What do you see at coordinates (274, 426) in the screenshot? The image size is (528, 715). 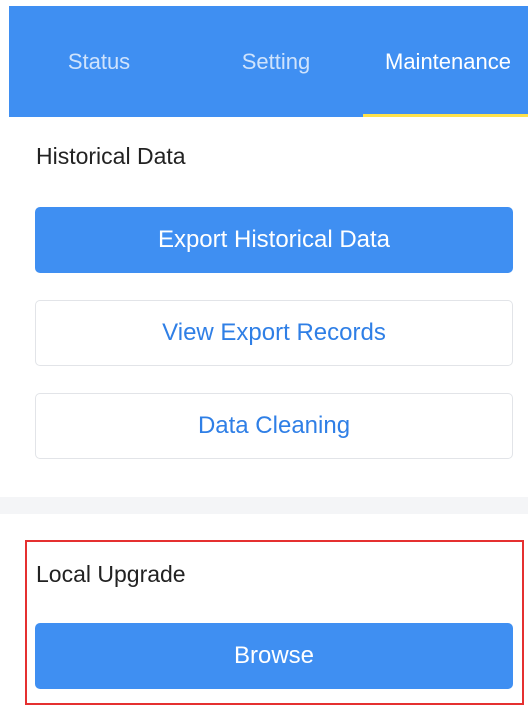 I see `data-cleaning-button: Data Cleaning` at bounding box center [274, 426].